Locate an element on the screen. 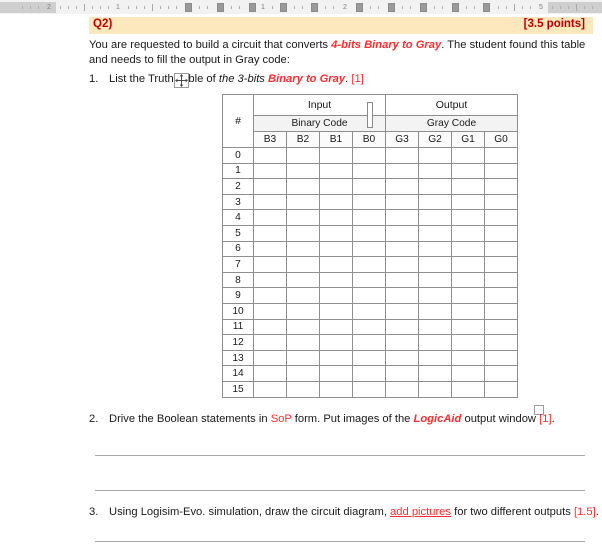 The height and width of the screenshot is (544, 602). table-row: 1 is located at coordinates (370, 171).